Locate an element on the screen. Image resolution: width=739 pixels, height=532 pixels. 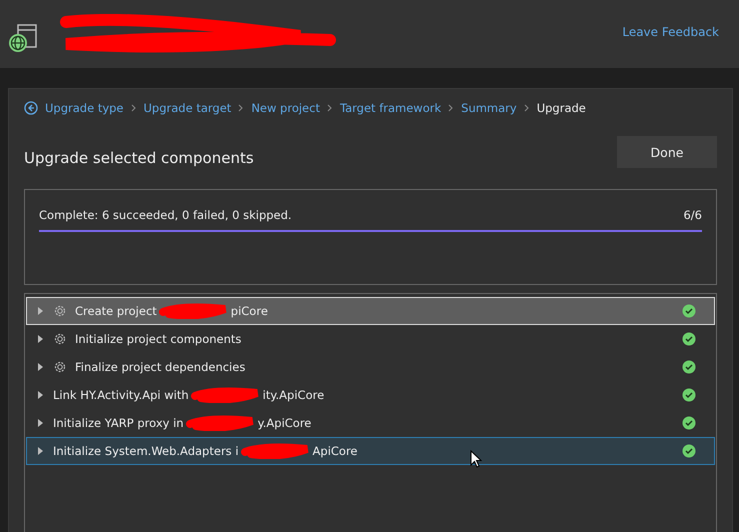
breadcrumb-link: Upgrade is located at coordinates (561, 108).